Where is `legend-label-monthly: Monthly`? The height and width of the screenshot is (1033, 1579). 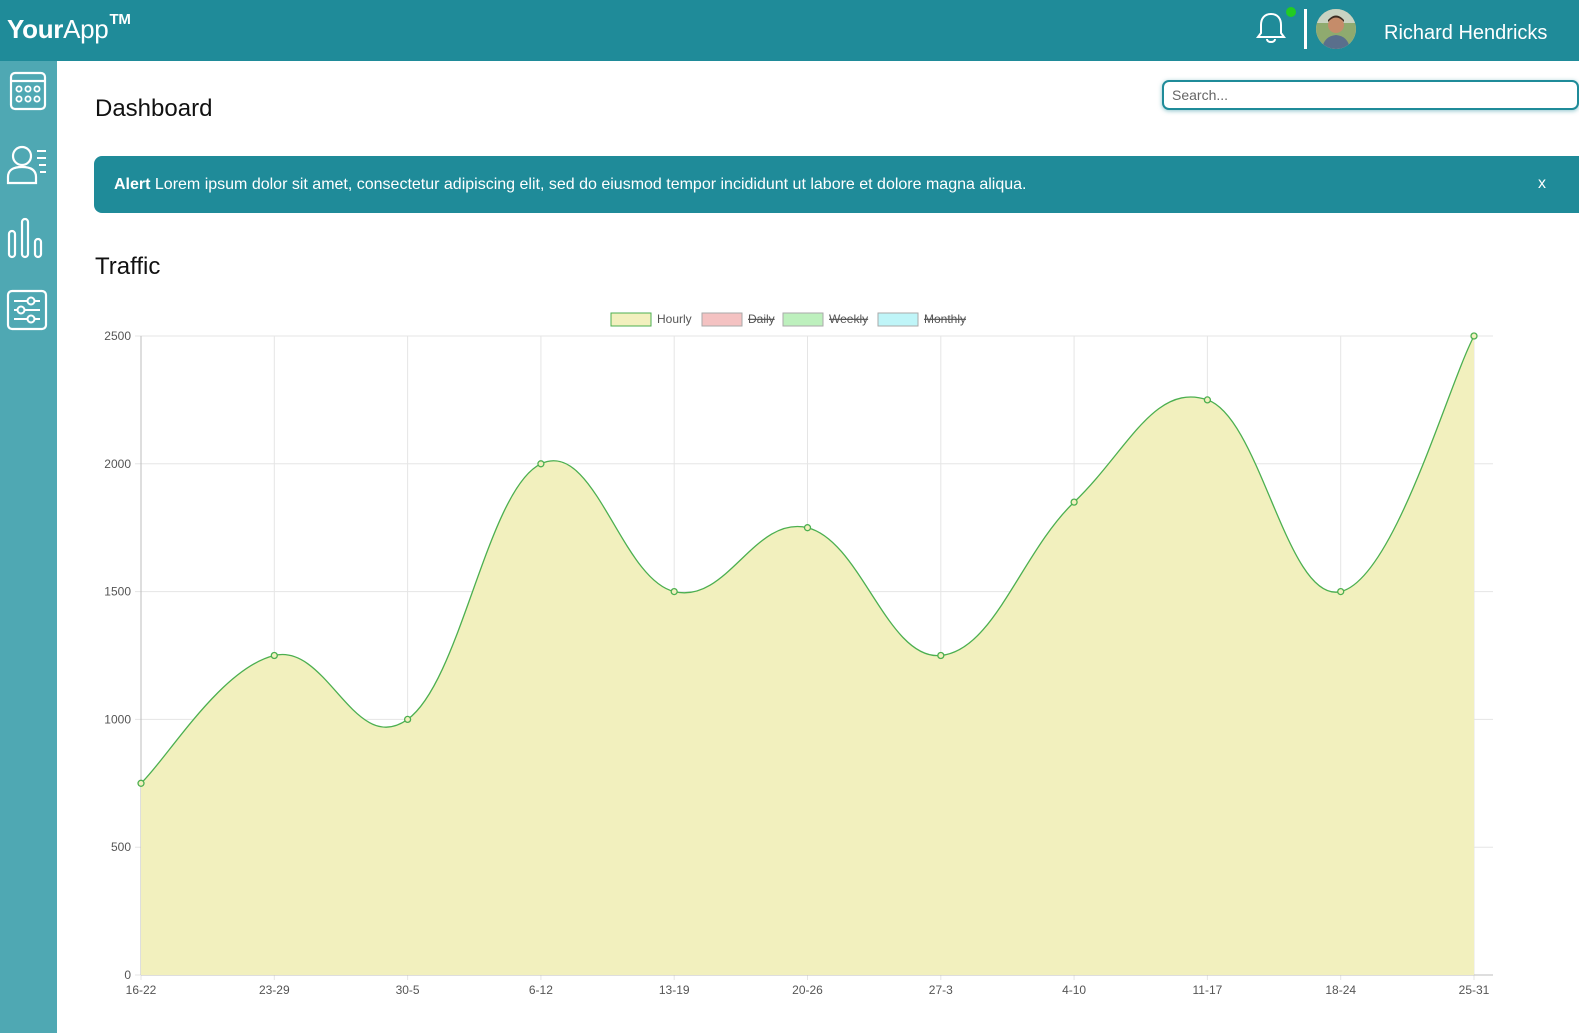 legend-label-monthly: Monthly is located at coordinates (945, 319).